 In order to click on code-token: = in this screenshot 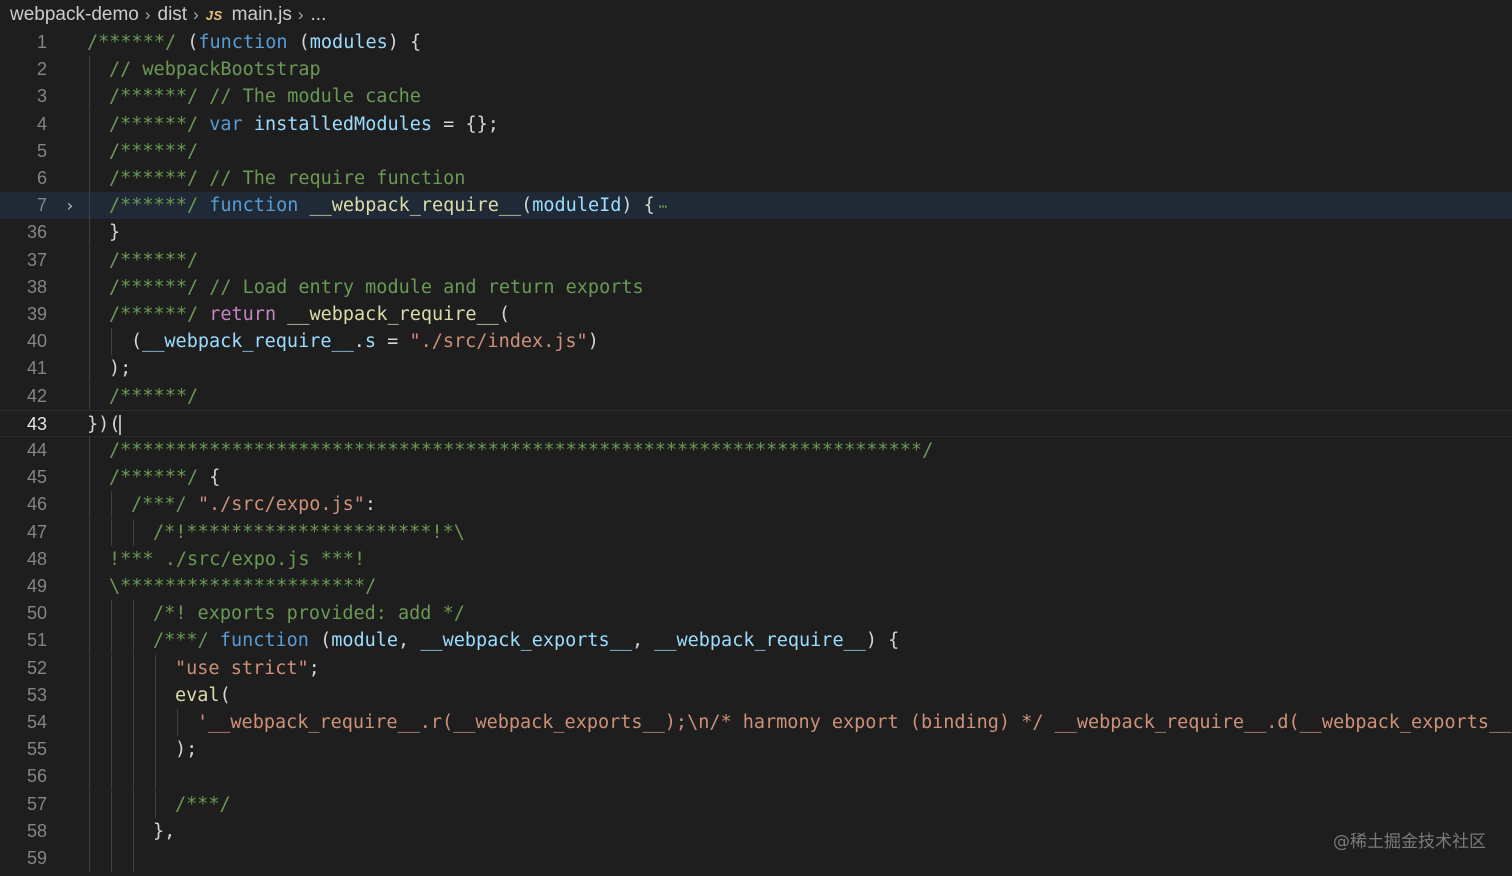, I will do `click(393, 342)`.